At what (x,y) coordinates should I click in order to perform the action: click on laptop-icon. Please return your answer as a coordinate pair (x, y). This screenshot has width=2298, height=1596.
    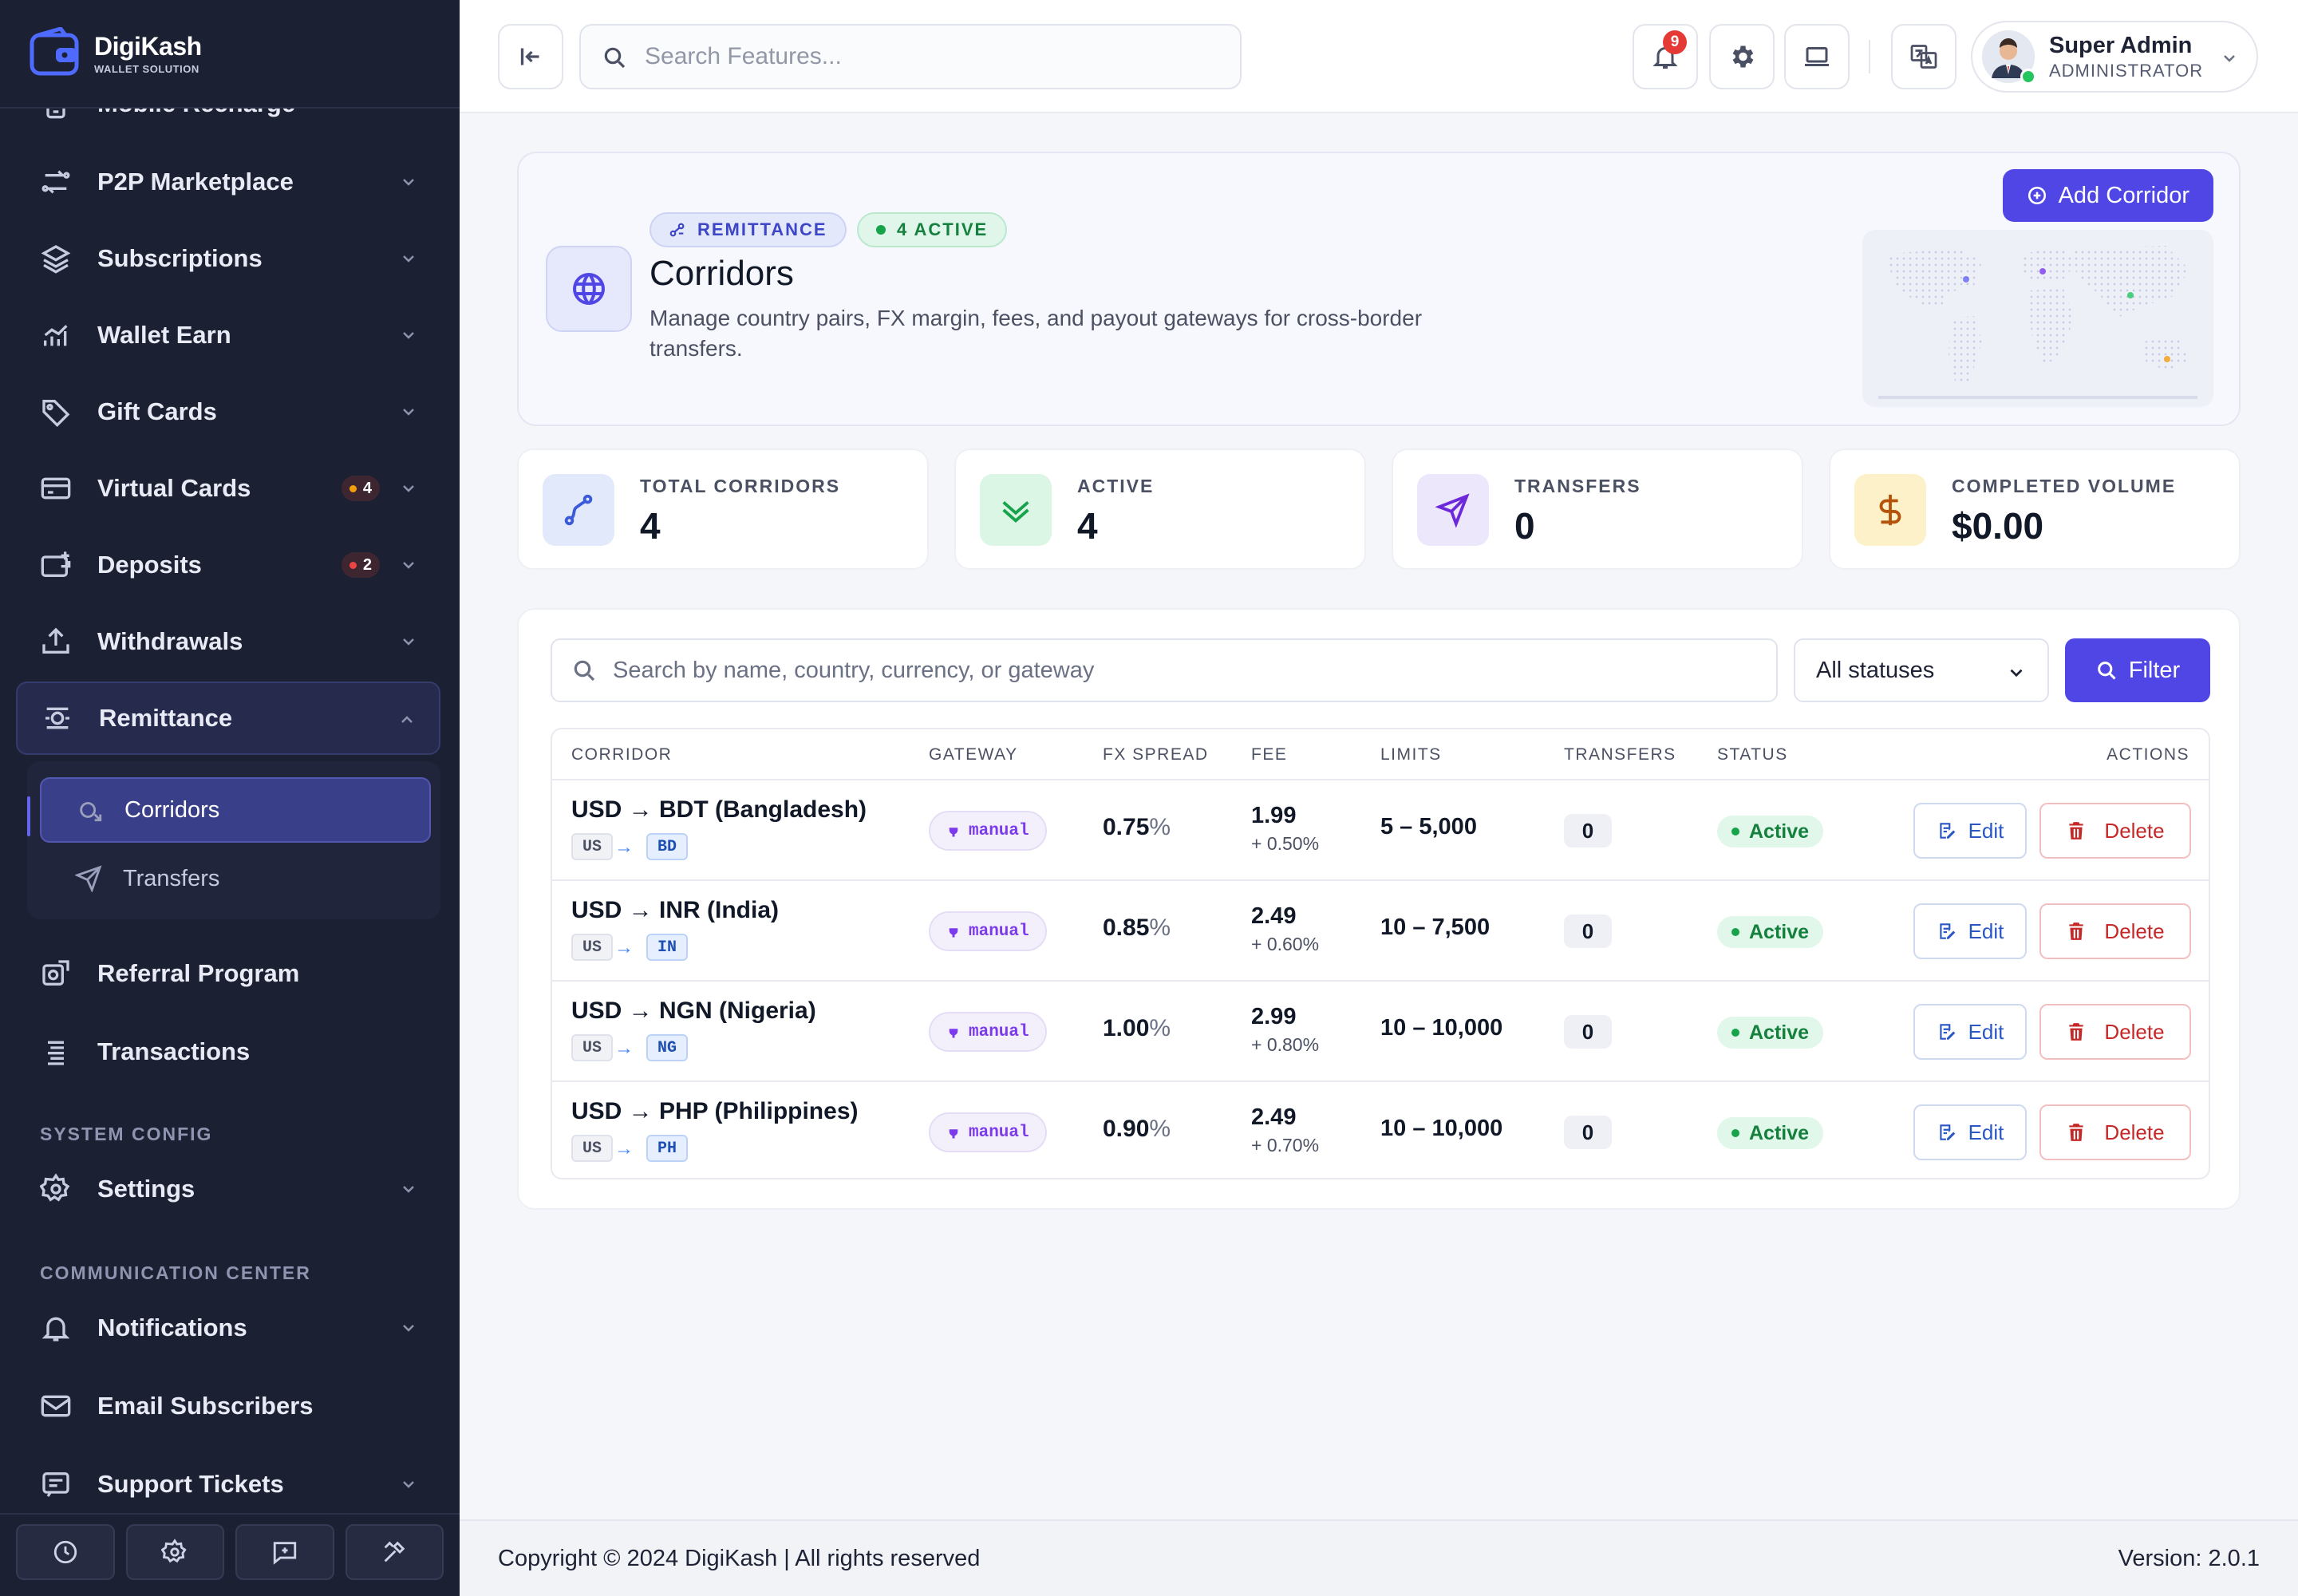
    Looking at the image, I should click on (1817, 56).